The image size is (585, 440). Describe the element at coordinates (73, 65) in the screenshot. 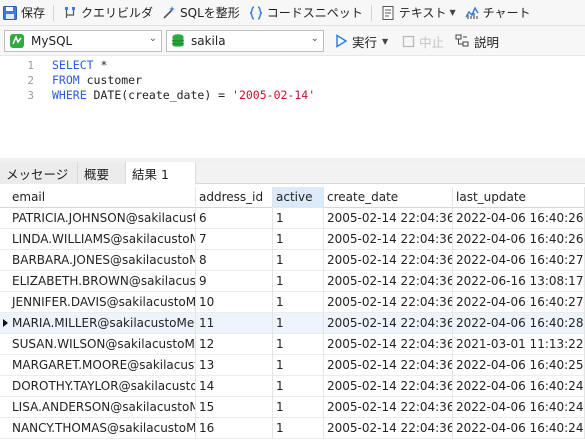

I see `sql-keyword: SELECT` at that location.